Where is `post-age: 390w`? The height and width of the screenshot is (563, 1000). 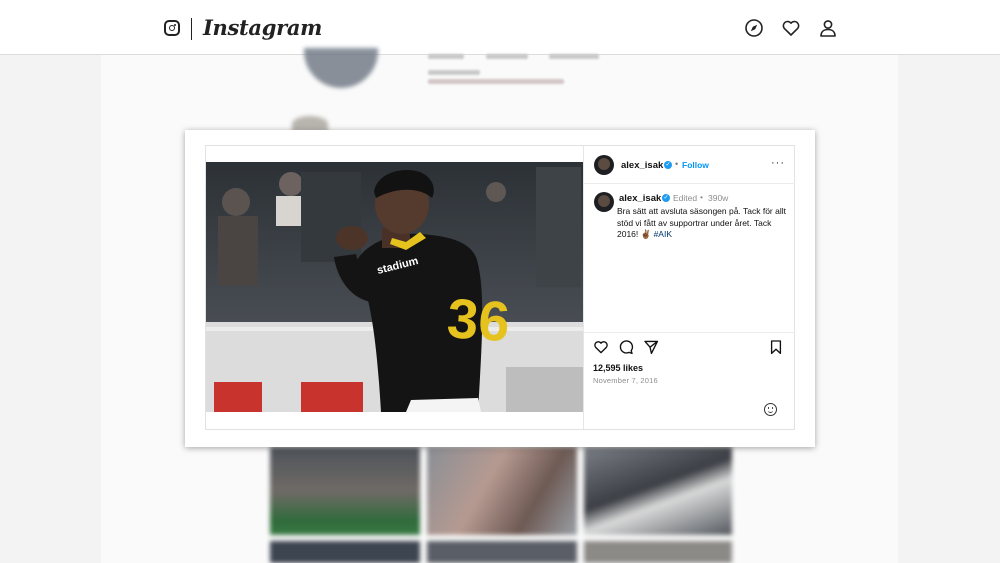 post-age: 390w is located at coordinates (718, 198).